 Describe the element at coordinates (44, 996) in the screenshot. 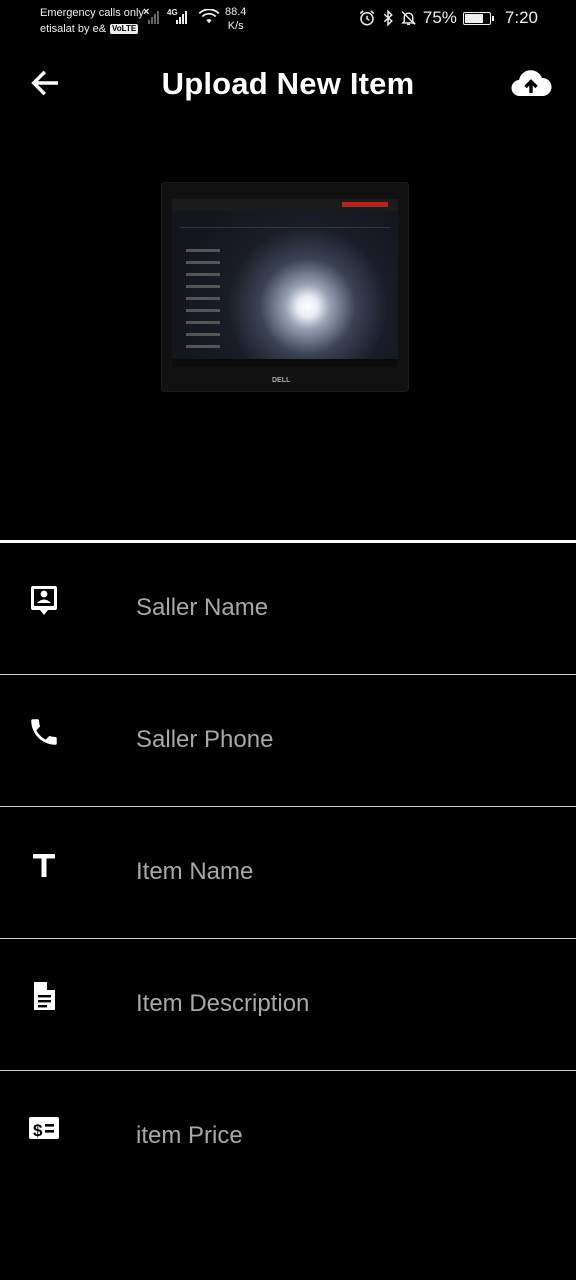

I see `document-icon` at that location.